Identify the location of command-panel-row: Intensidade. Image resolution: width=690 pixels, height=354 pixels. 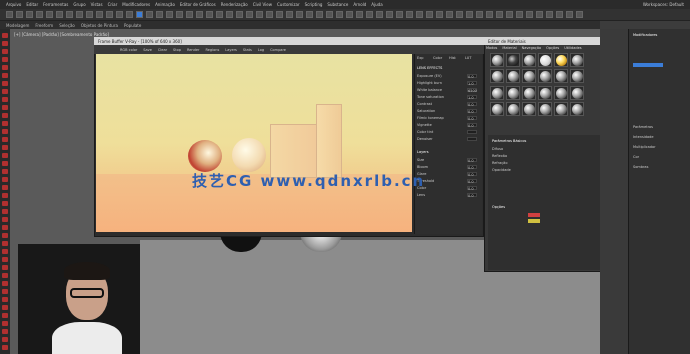
(643, 137).